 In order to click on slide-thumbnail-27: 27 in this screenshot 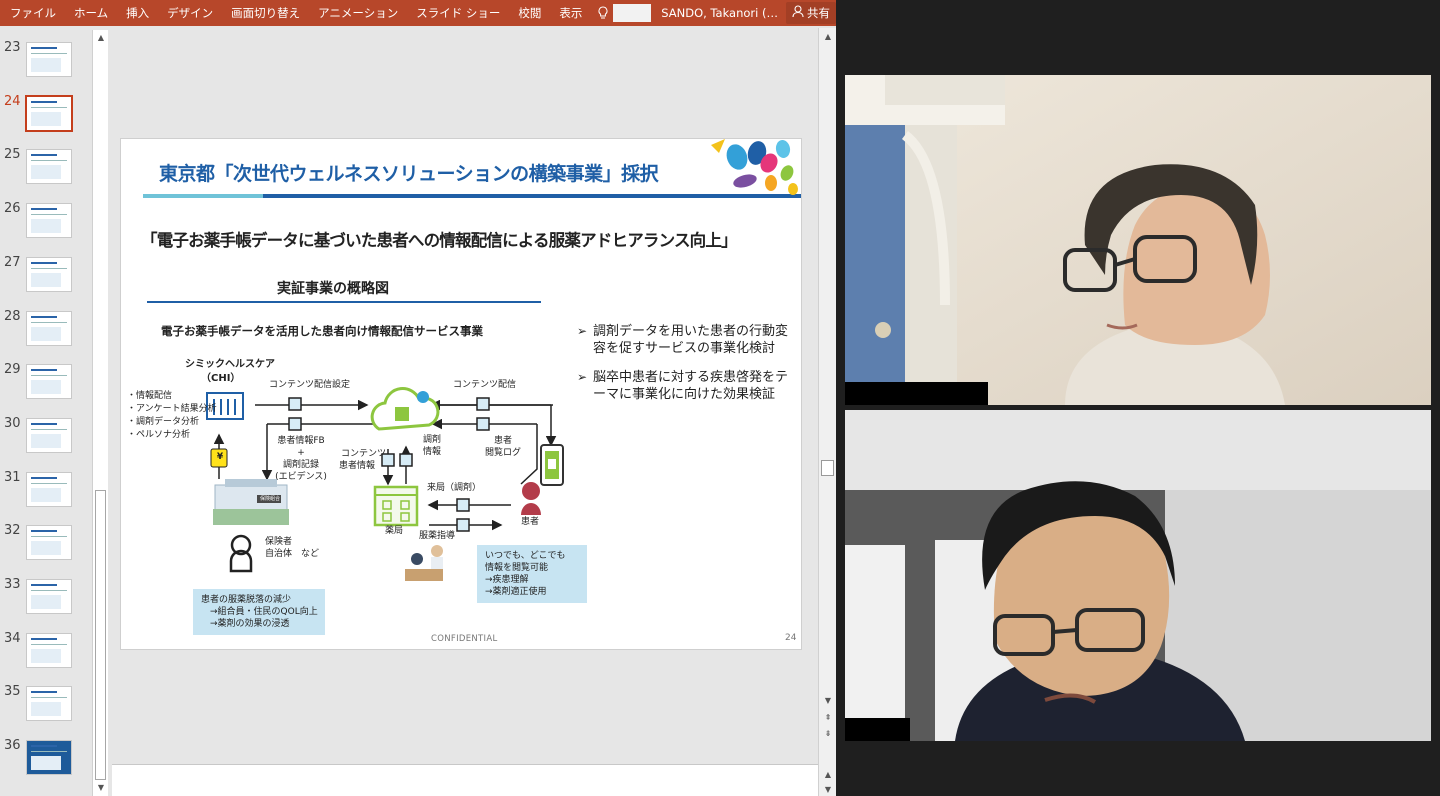, I will do `click(46, 275)`.